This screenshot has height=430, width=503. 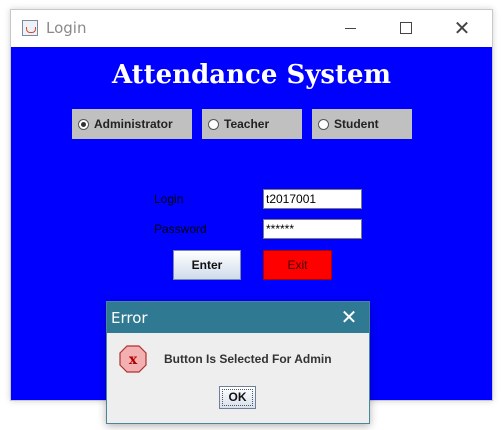 What do you see at coordinates (251, 75) in the screenshot?
I see `app-heading: Attendance System` at bounding box center [251, 75].